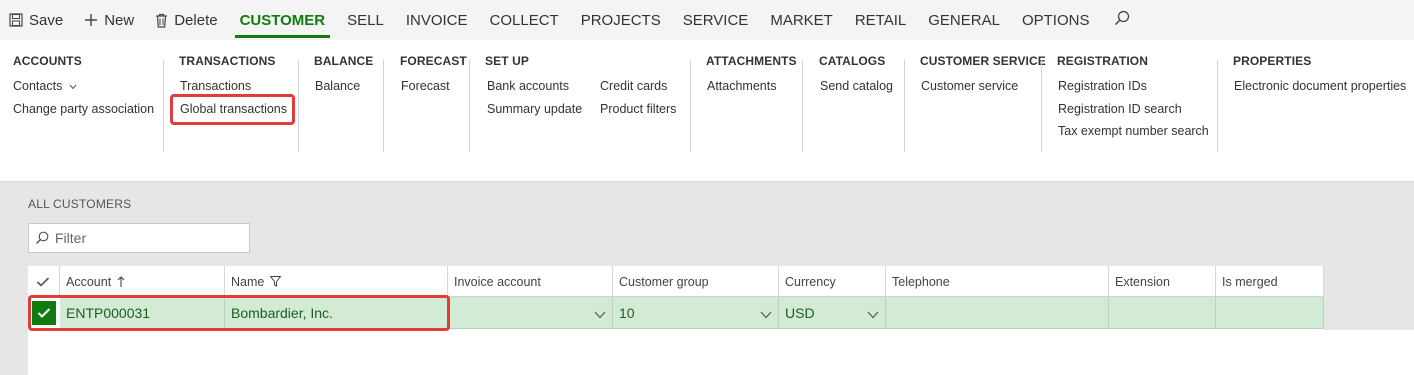 The width and height of the screenshot is (1414, 375). I want to click on tab-label: SELL, so click(365, 20).